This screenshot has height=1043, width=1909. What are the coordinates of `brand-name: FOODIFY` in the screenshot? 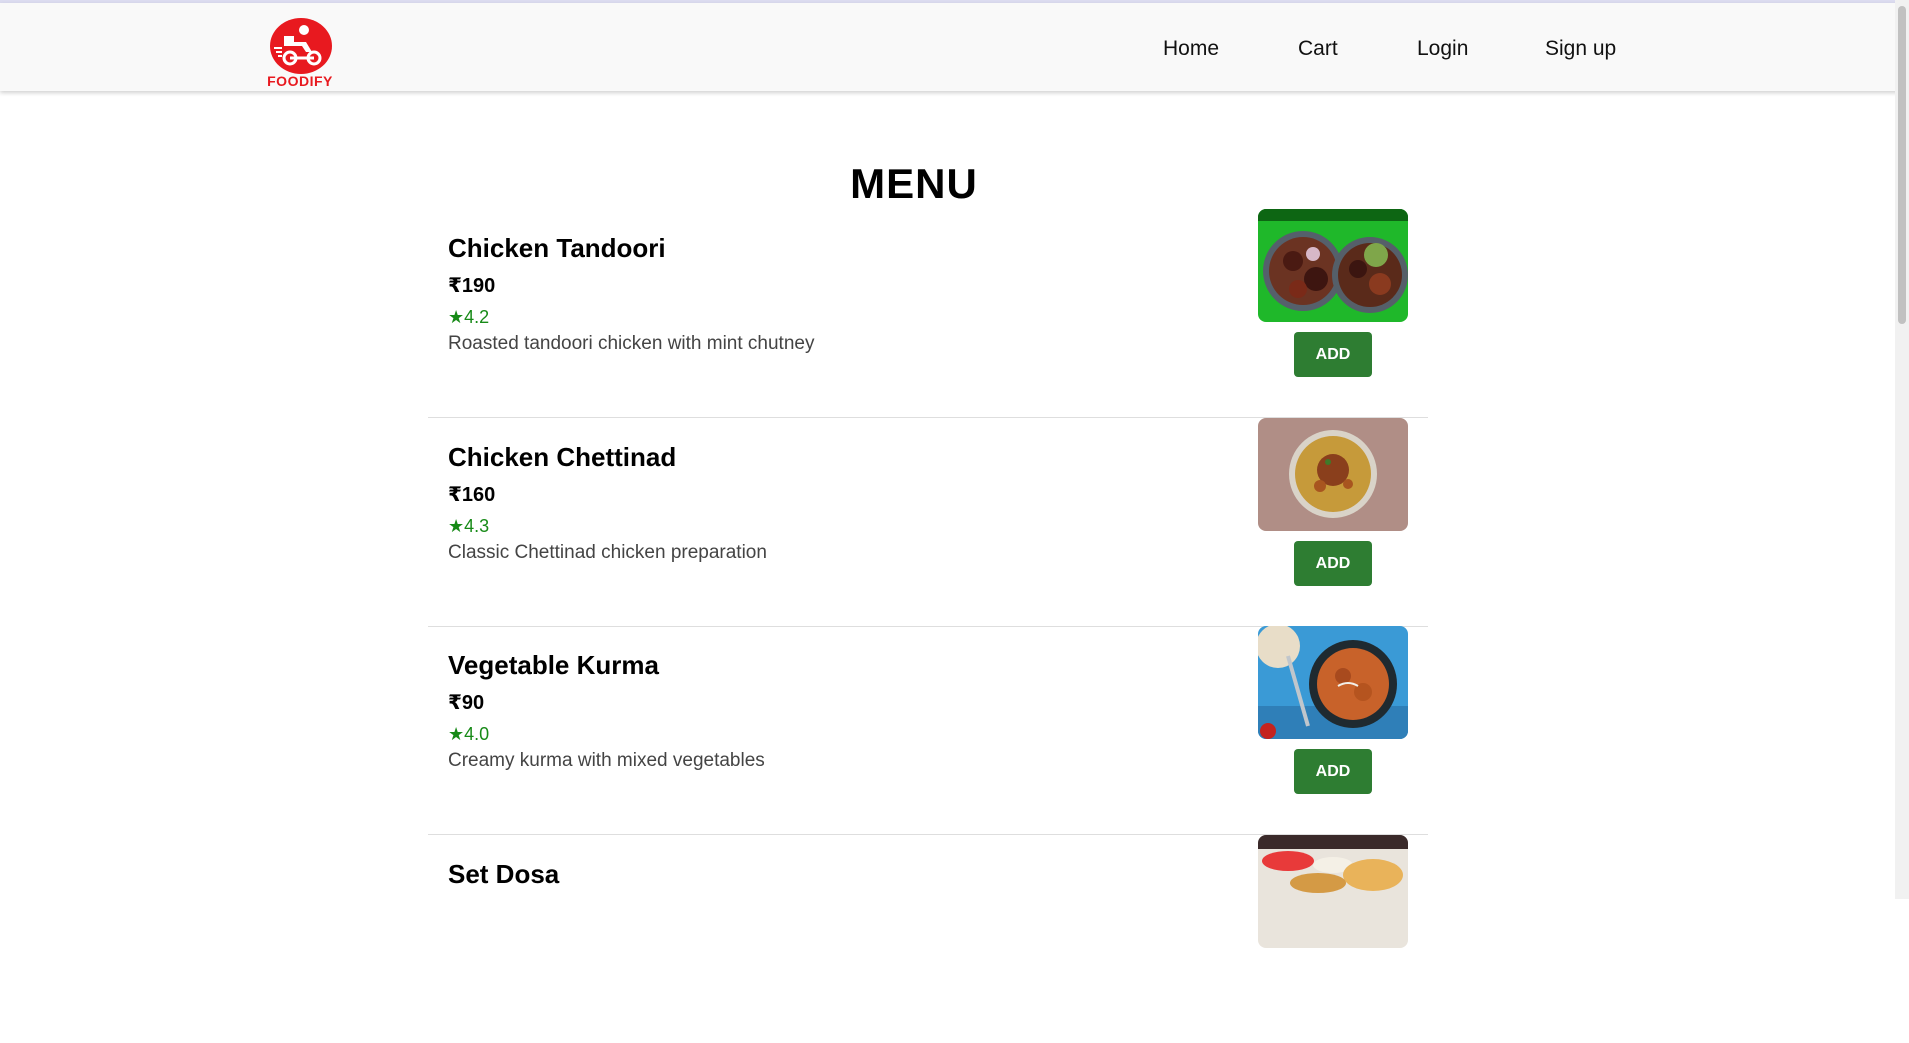 It's located at (300, 81).